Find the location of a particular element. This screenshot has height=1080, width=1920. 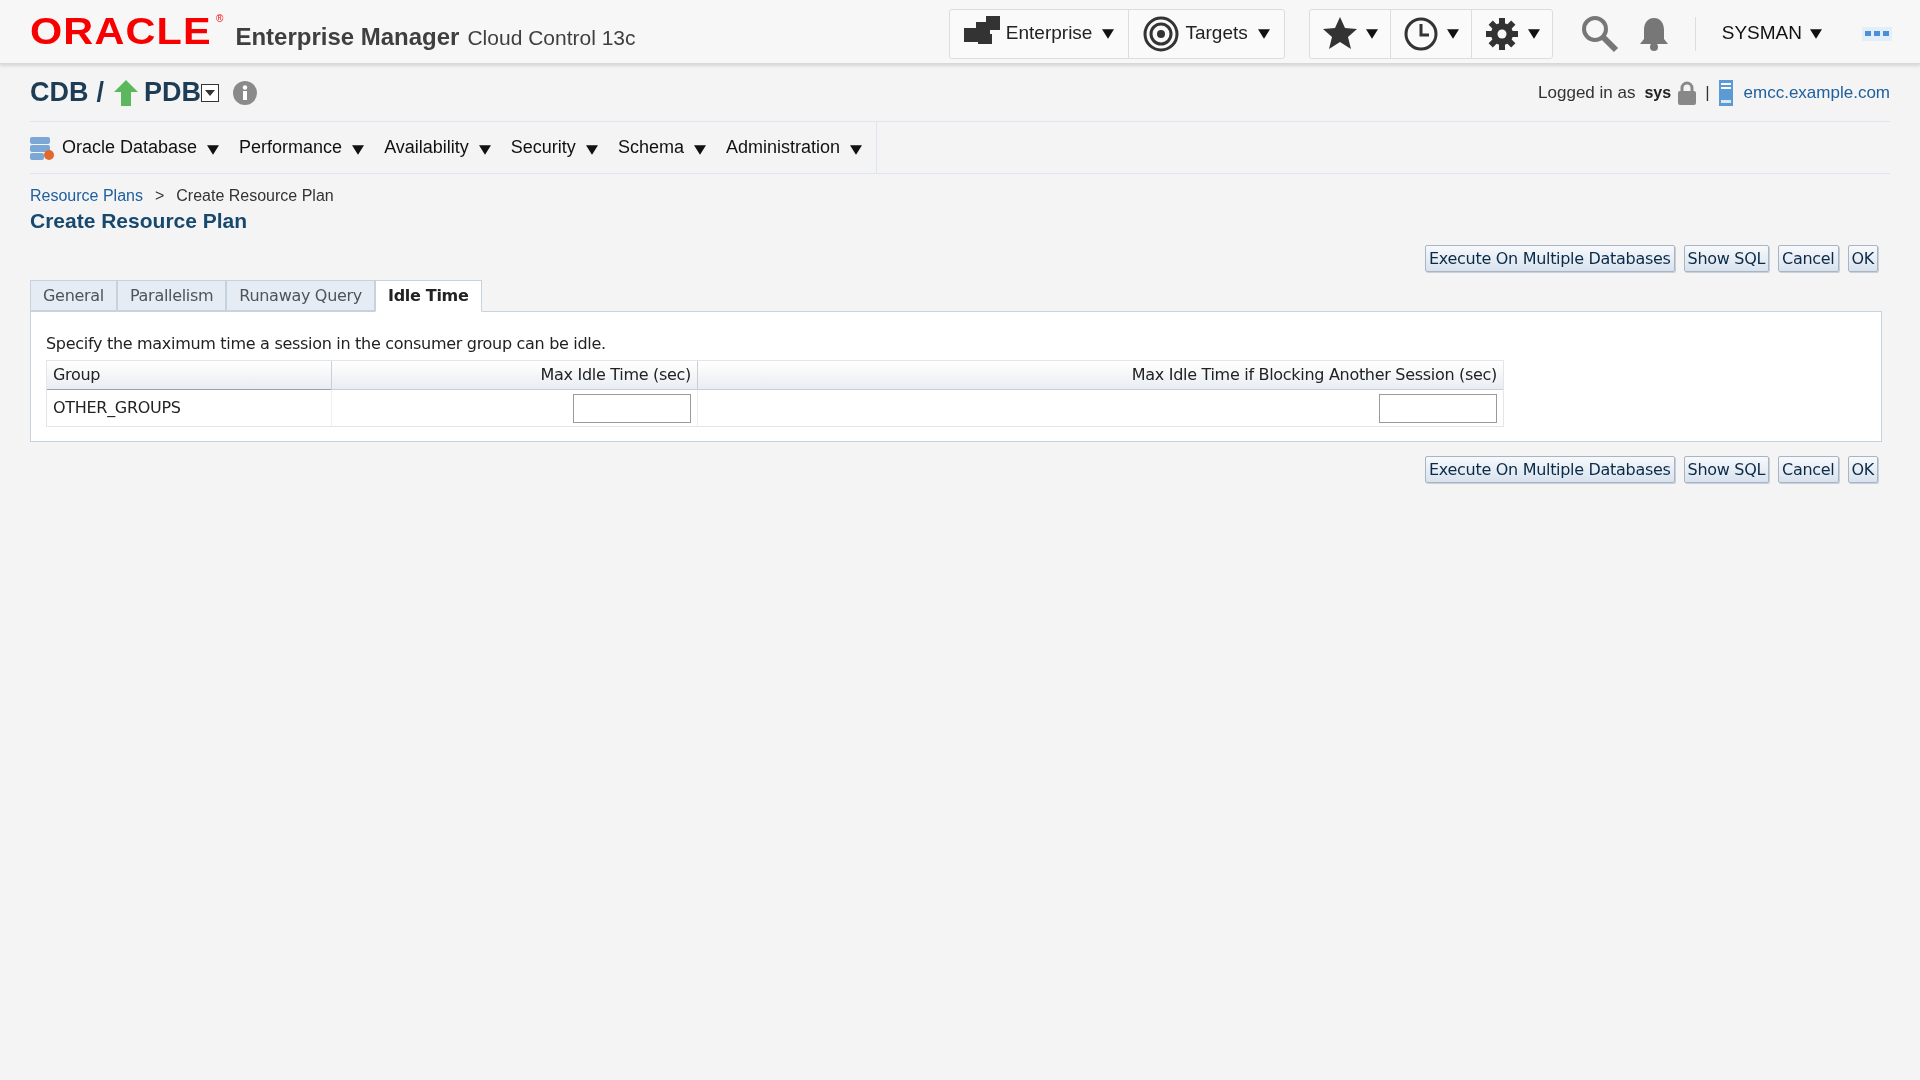

breadcrumb-link: Resource Plans is located at coordinates (86, 196).